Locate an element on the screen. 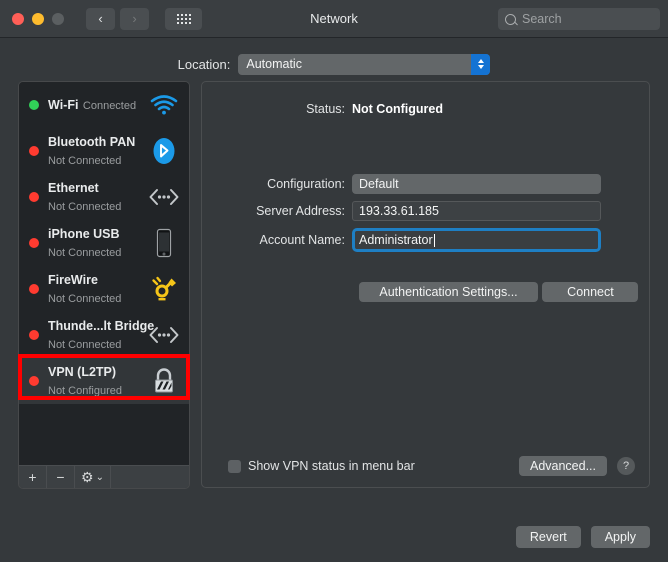 Image resolution: width=668 pixels, height=562 pixels. service-item-thunderbolt-bridge: Thunde...lt Bridge Not Connected is located at coordinates (104, 335).